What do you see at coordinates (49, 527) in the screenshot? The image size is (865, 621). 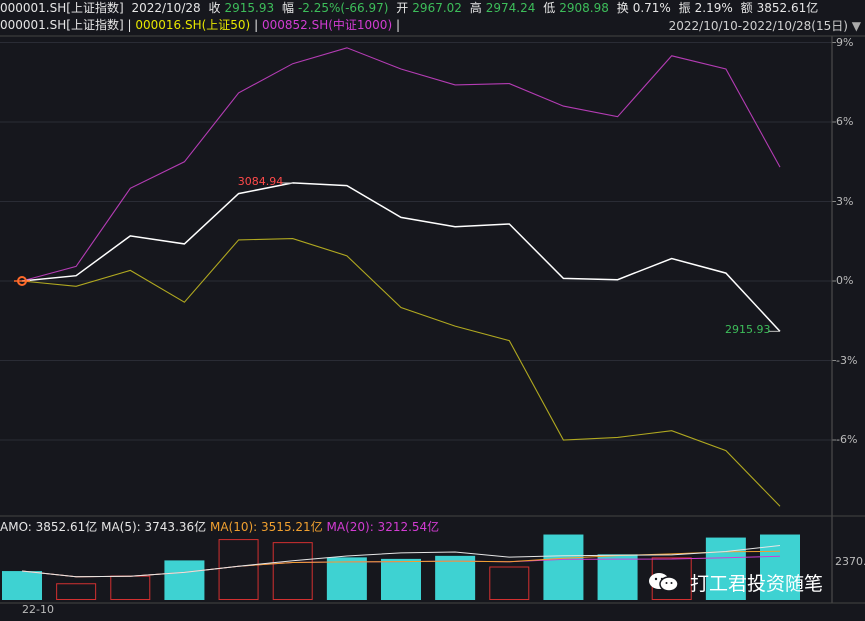 I see `amo-label: AMO: 3852.61亿` at bounding box center [49, 527].